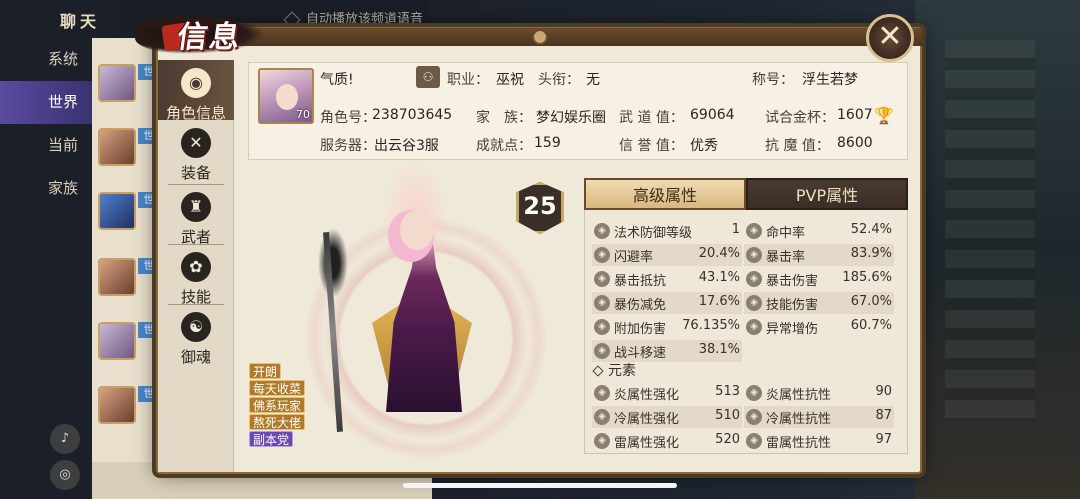 The height and width of the screenshot is (499, 1080). Describe the element at coordinates (800, 118) in the screenshot. I see `trial-label: 试合金杯：` at that location.